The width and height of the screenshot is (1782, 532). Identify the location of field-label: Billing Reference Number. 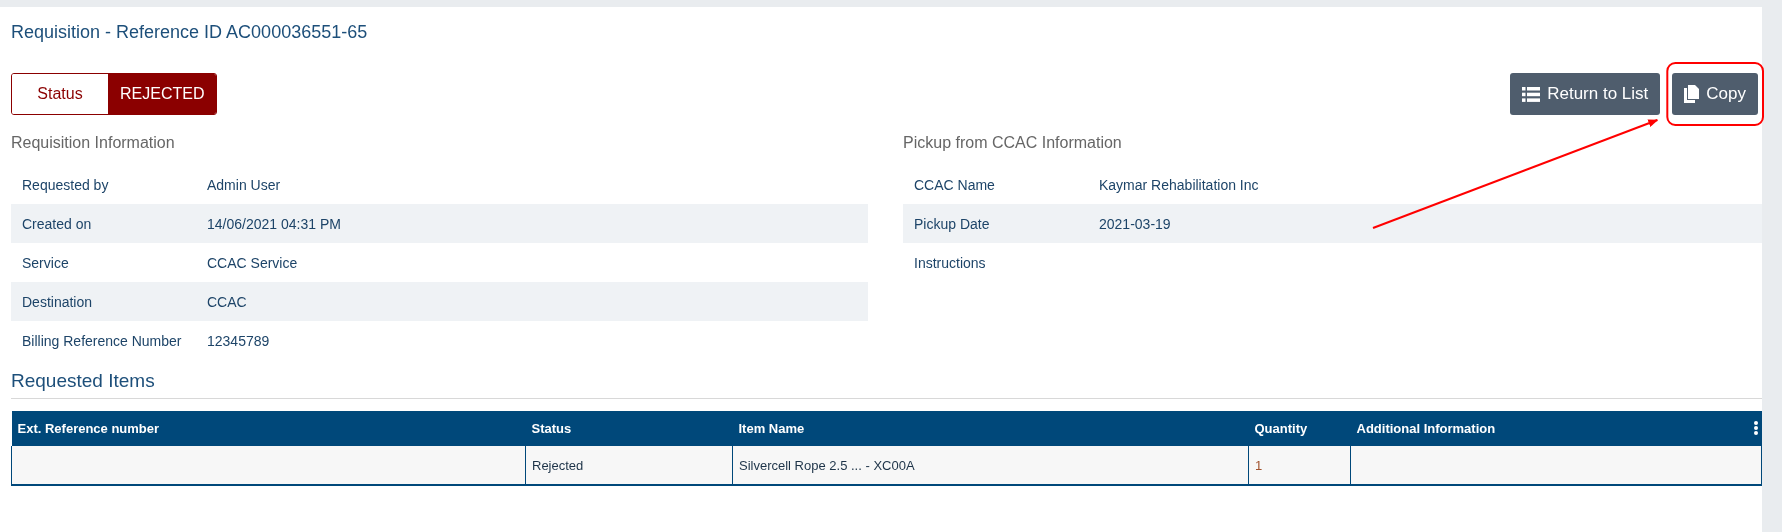
(102, 340).